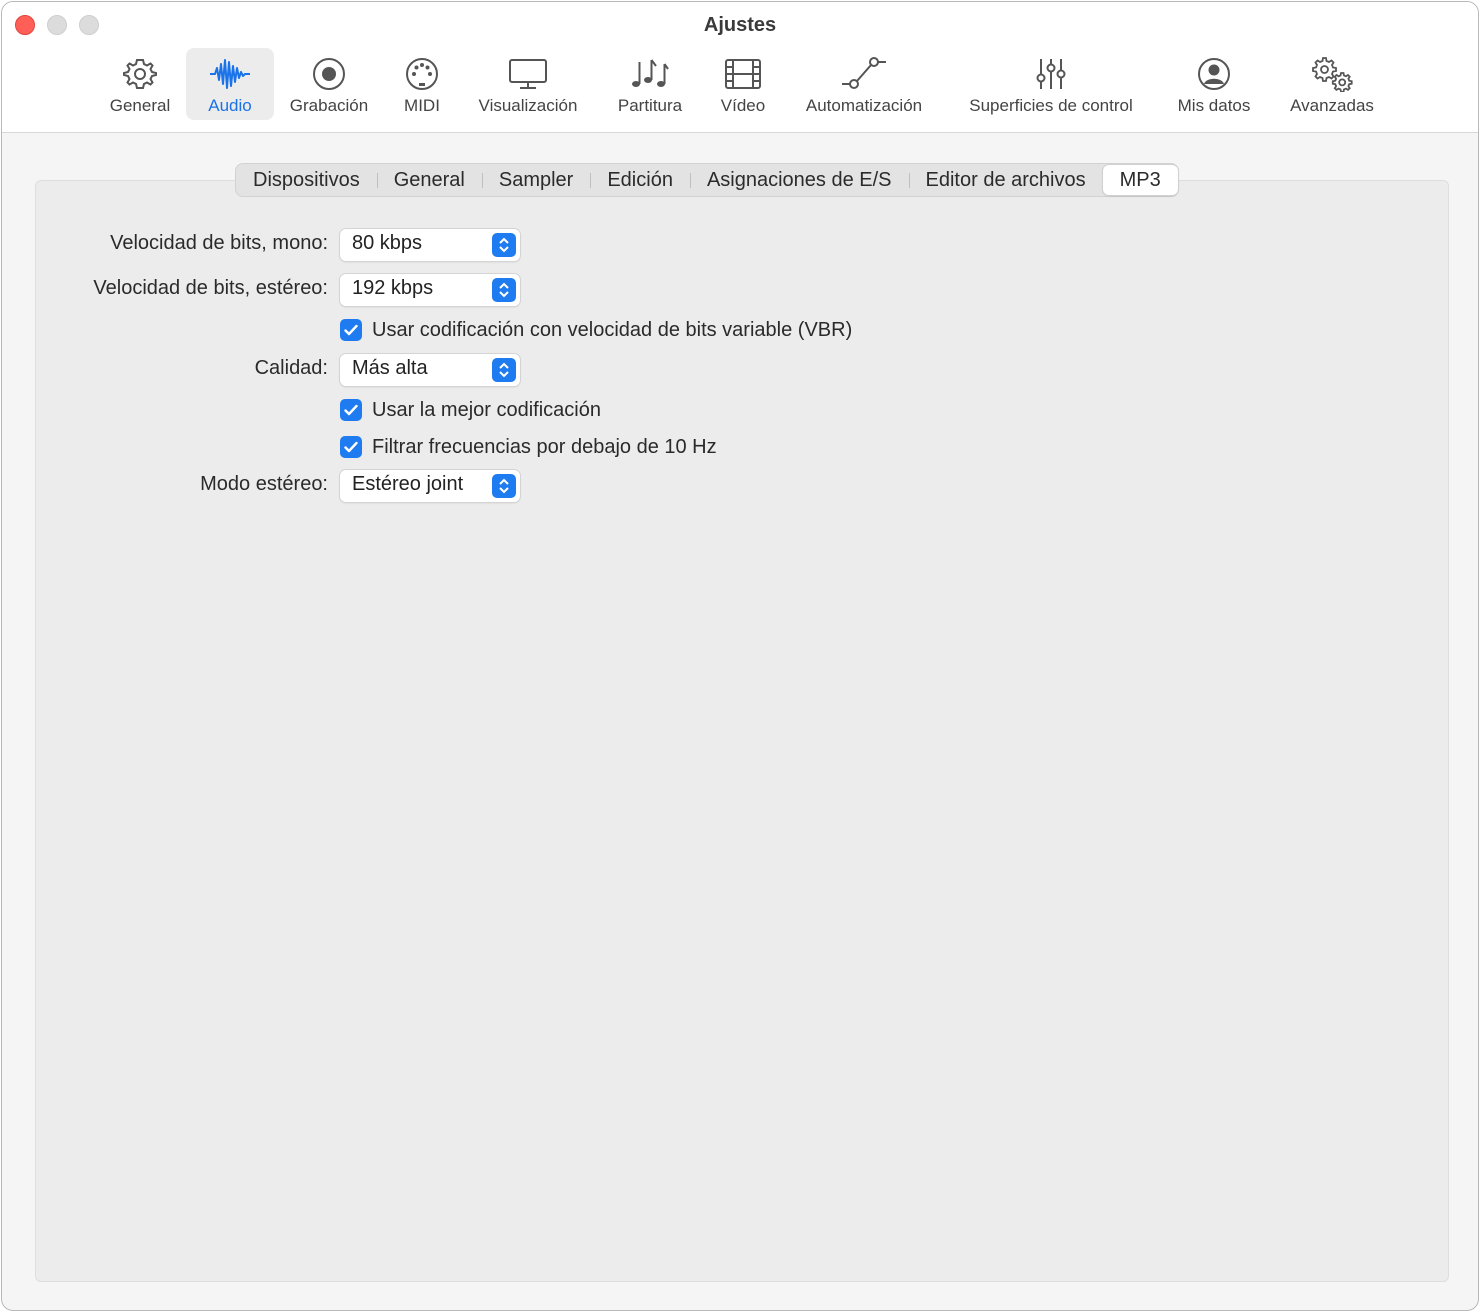 The height and width of the screenshot is (1314, 1482). Describe the element at coordinates (799, 180) in the screenshot. I see `tab-asignaciones: Asignaciones de E/S` at that location.